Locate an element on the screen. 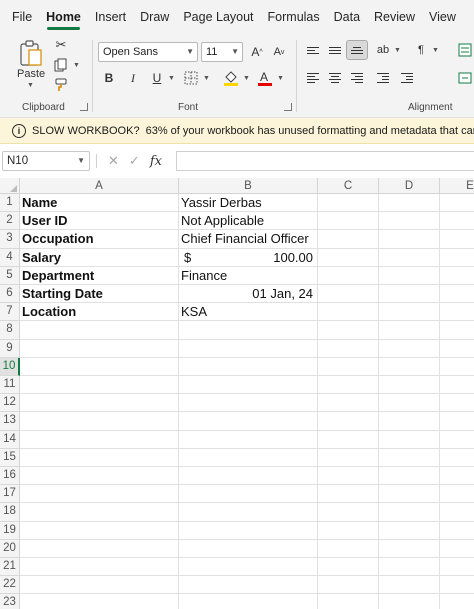 Image resolution: width=474 pixels, height=609 pixels. cell-c5 is located at coordinates (348, 275).